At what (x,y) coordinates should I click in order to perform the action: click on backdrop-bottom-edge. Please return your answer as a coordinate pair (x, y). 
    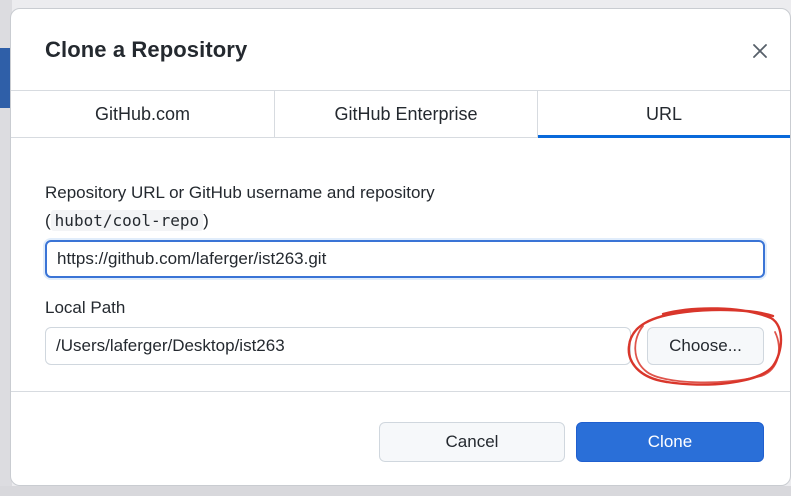
    Looking at the image, I should click on (395, 491).